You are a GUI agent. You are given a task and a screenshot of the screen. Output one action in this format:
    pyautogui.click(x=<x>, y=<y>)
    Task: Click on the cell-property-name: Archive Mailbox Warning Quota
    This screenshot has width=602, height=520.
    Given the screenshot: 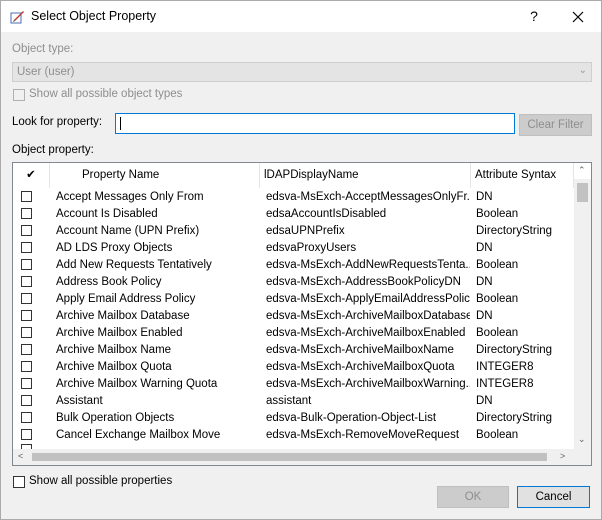 What is the action you would take?
    pyautogui.click(x=137, y=384)
    